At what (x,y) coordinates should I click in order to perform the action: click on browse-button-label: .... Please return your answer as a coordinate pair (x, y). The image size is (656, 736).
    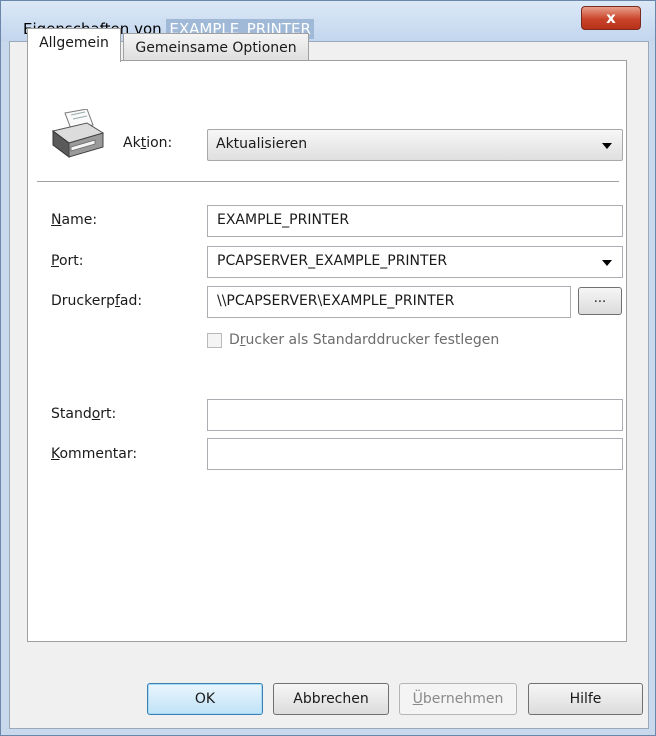
    Looking at the image, I should click on (600, 298).